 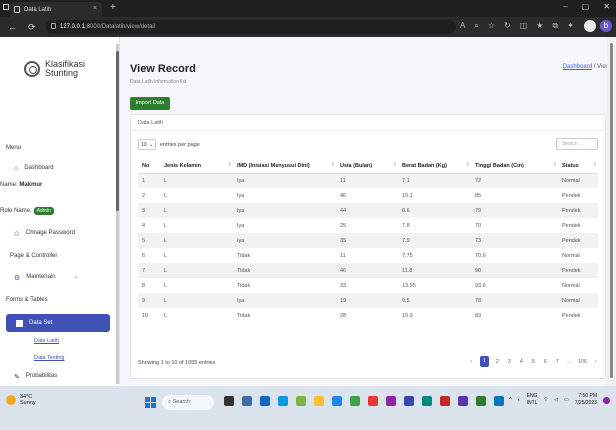 What do you see at coordinates (43, 211) in the screenshot?
I see `role-badge: Admin` at bounding box center [43, 211].